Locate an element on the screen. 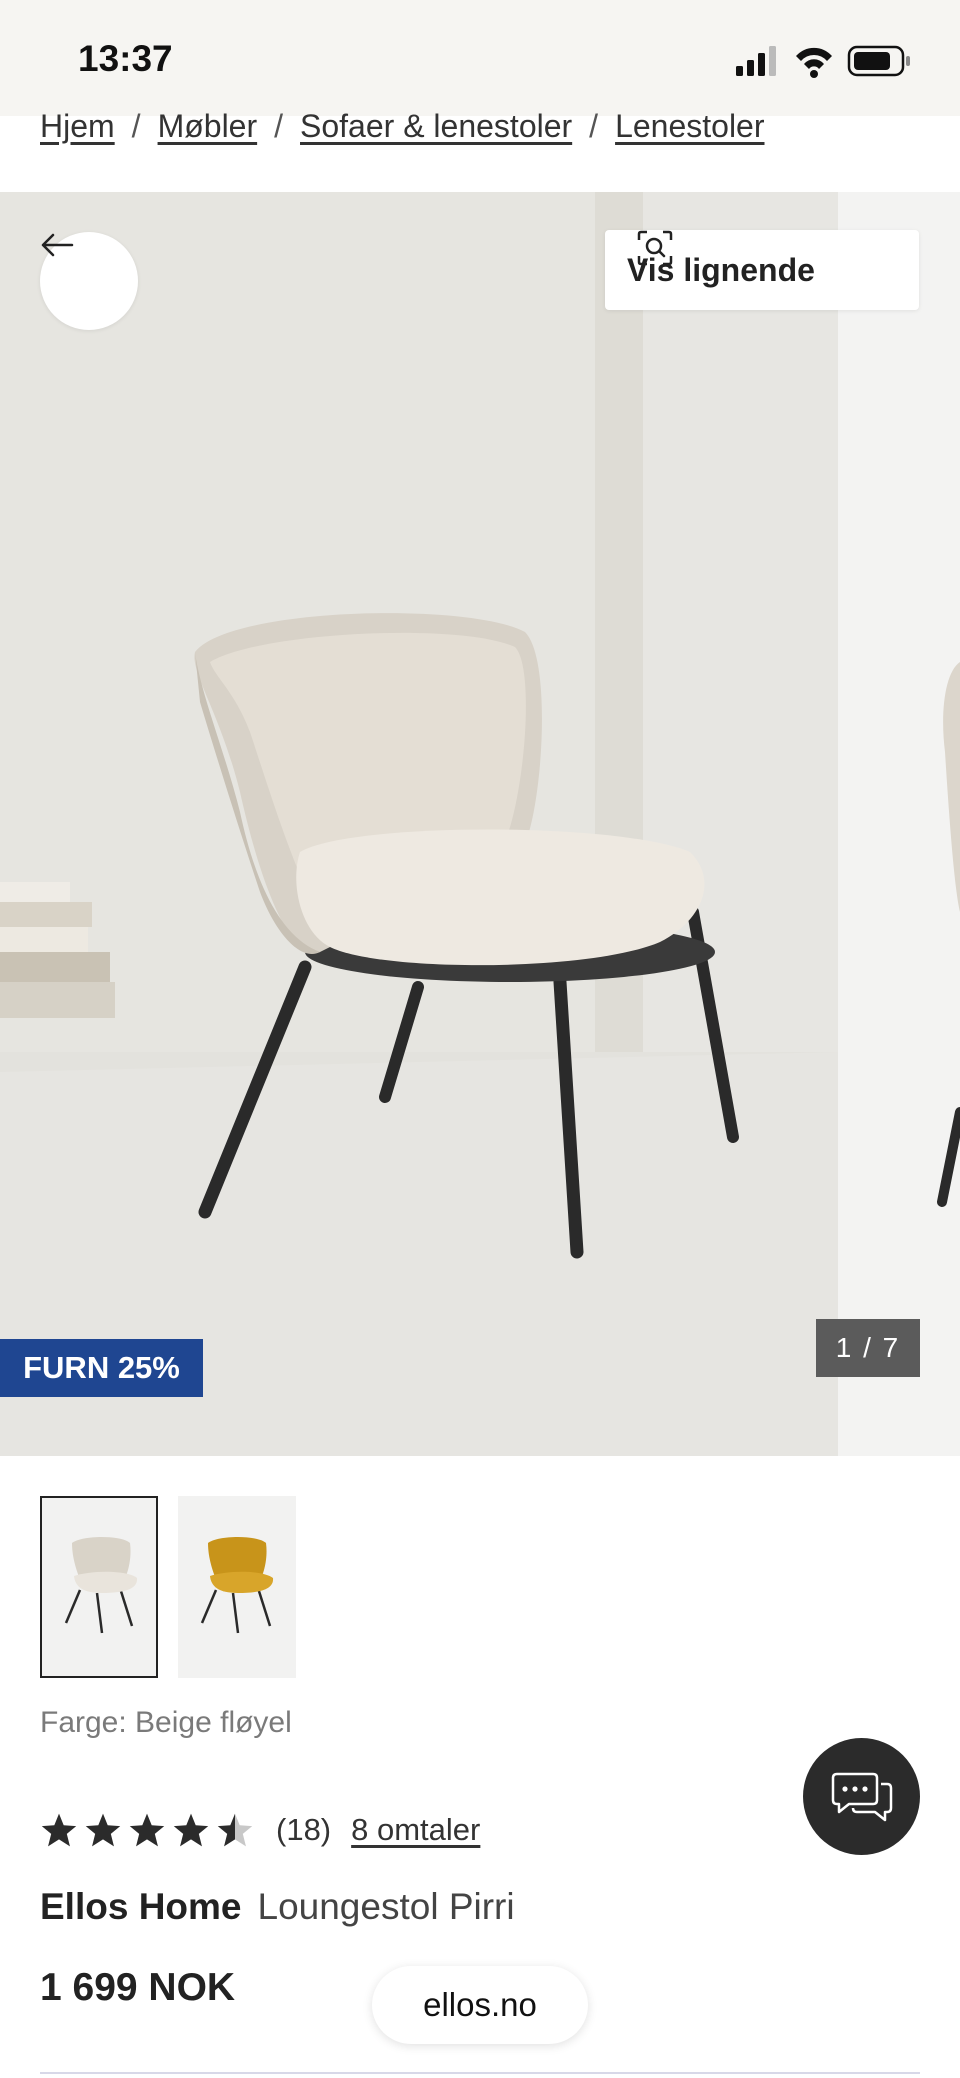 Image resolution: width=960 pixels, height=2078 pixels. rating-count: (18) is located at coordinates (304, 1829).